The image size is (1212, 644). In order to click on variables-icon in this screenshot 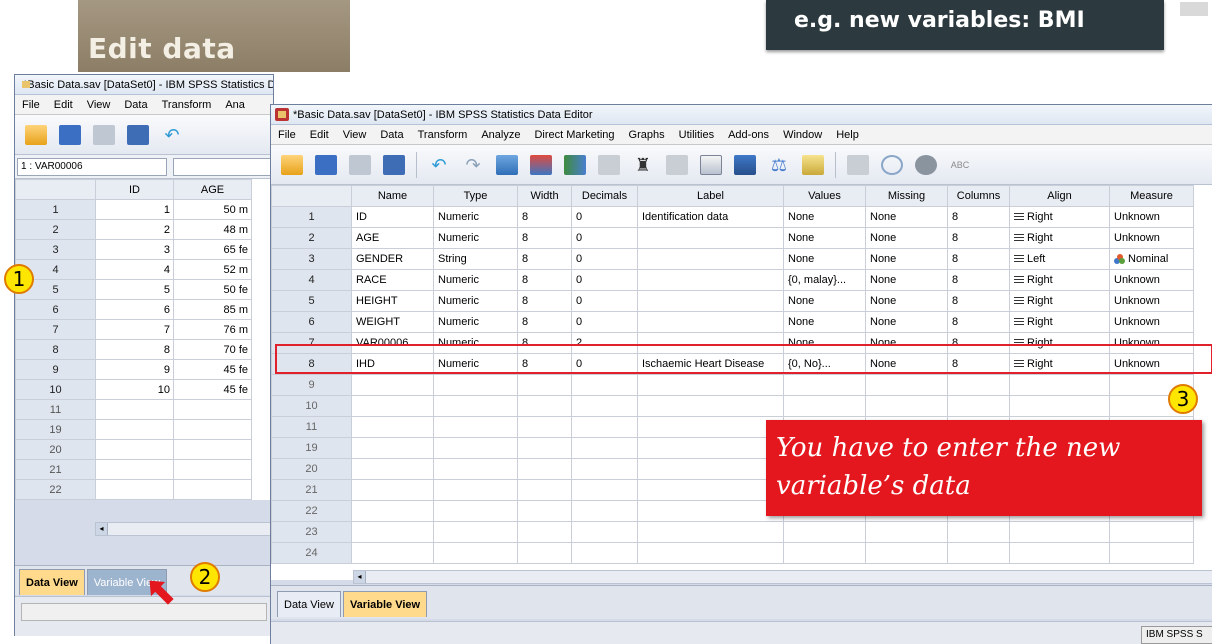, I will do `click(575, 165)`.